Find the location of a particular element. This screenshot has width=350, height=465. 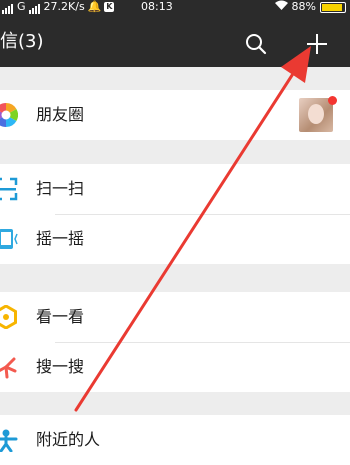

search-feature-icon is located at coordinates (8, 368).